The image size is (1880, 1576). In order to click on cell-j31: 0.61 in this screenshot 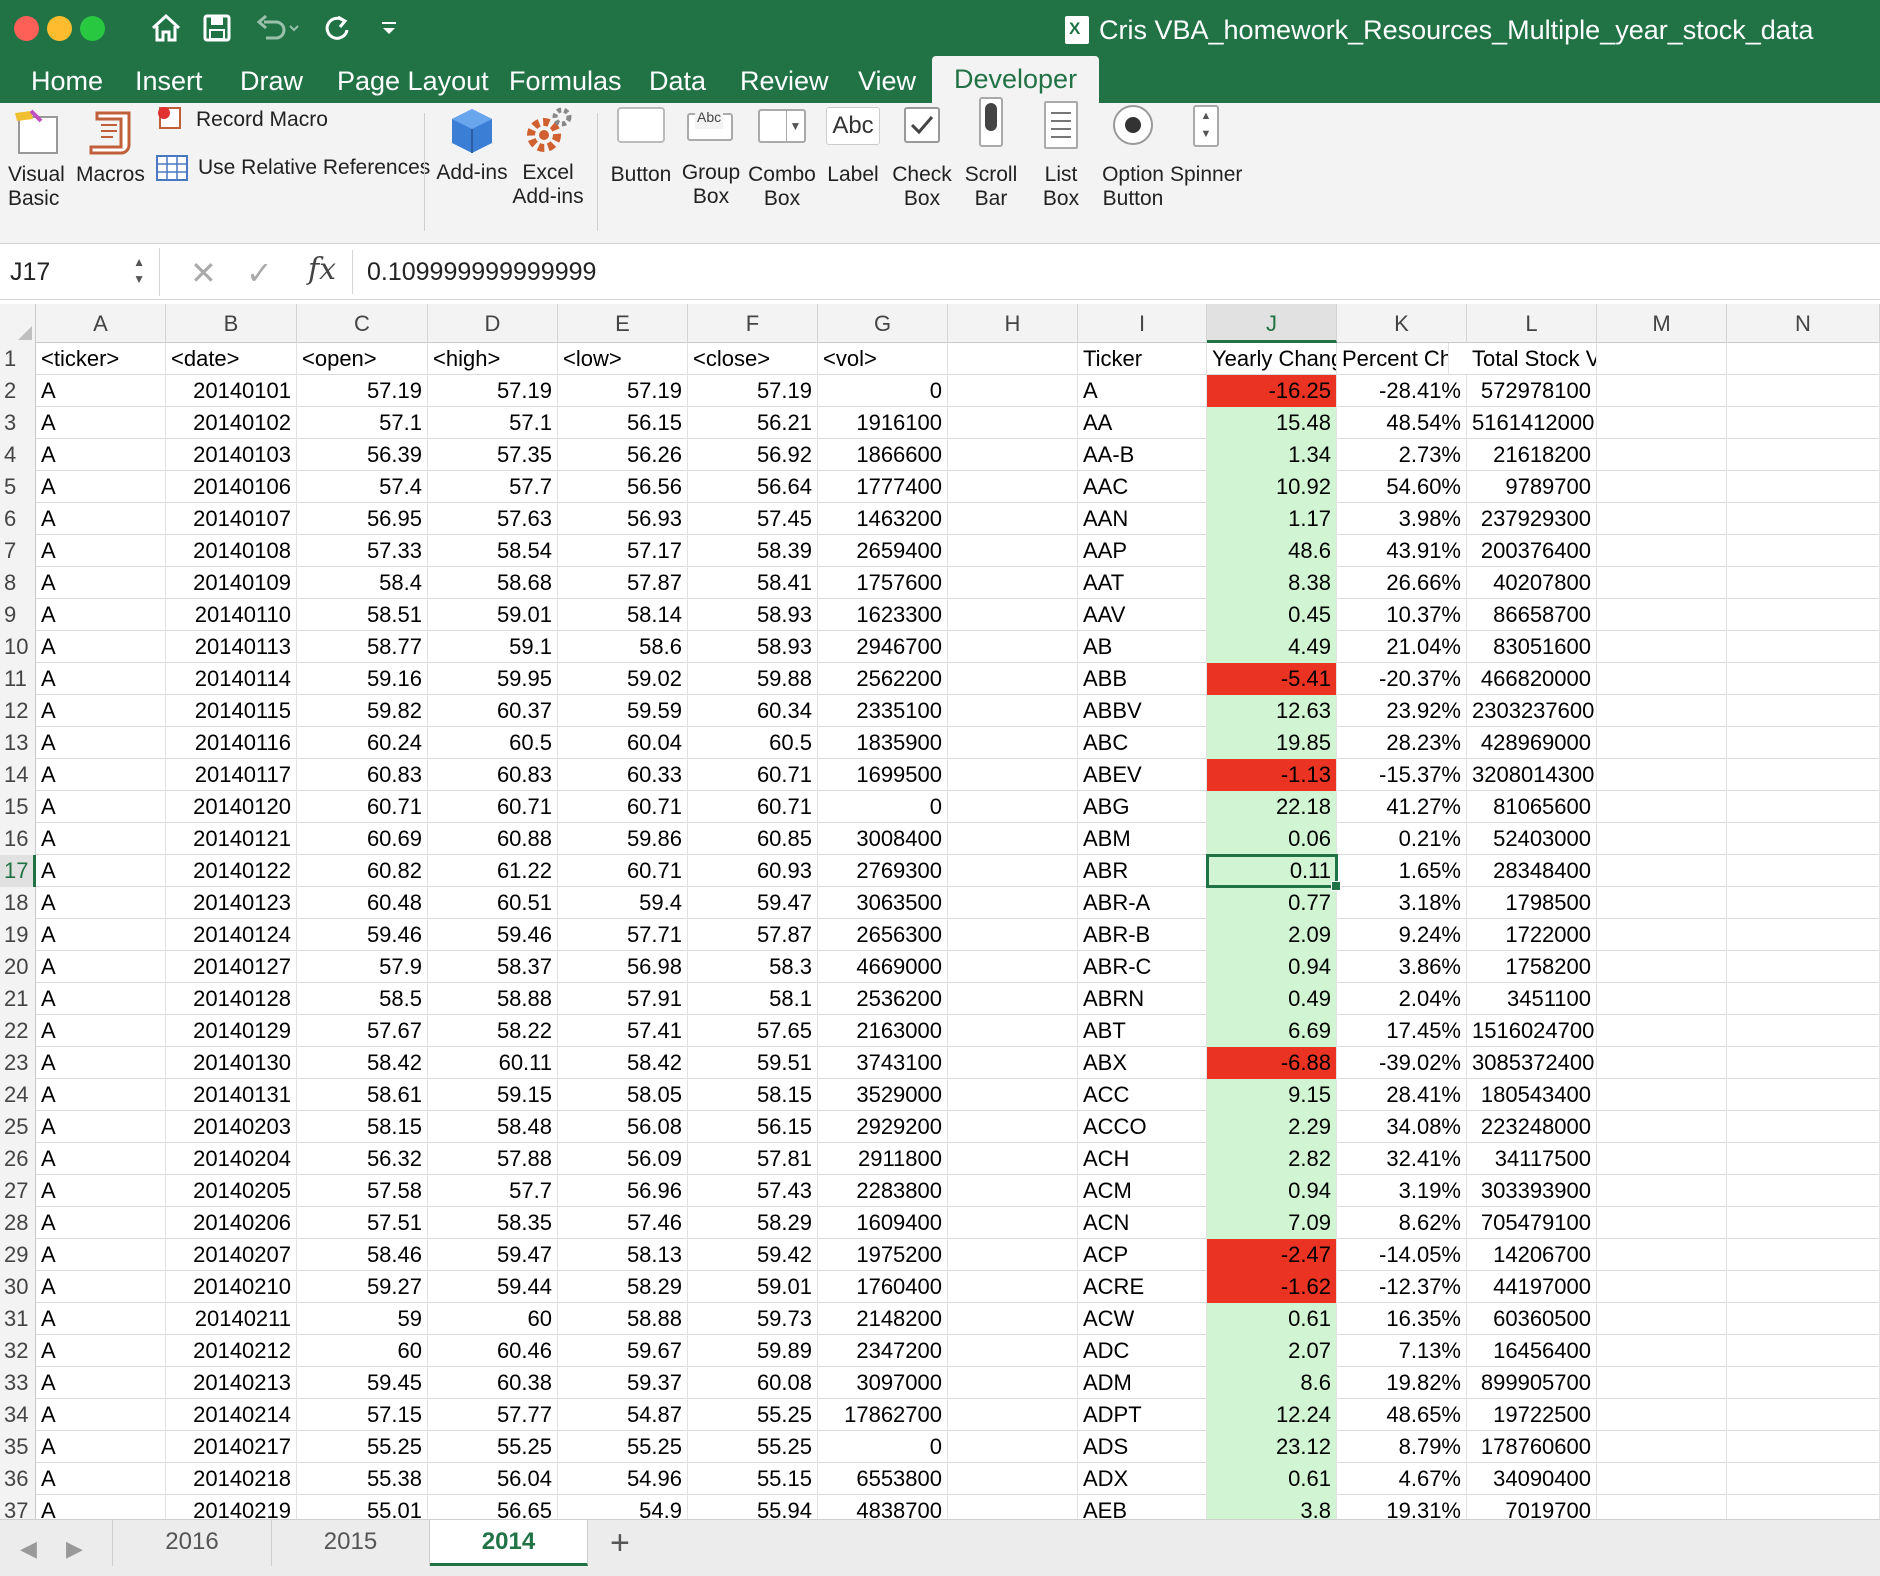, I will do `click(1272, 1319)`.